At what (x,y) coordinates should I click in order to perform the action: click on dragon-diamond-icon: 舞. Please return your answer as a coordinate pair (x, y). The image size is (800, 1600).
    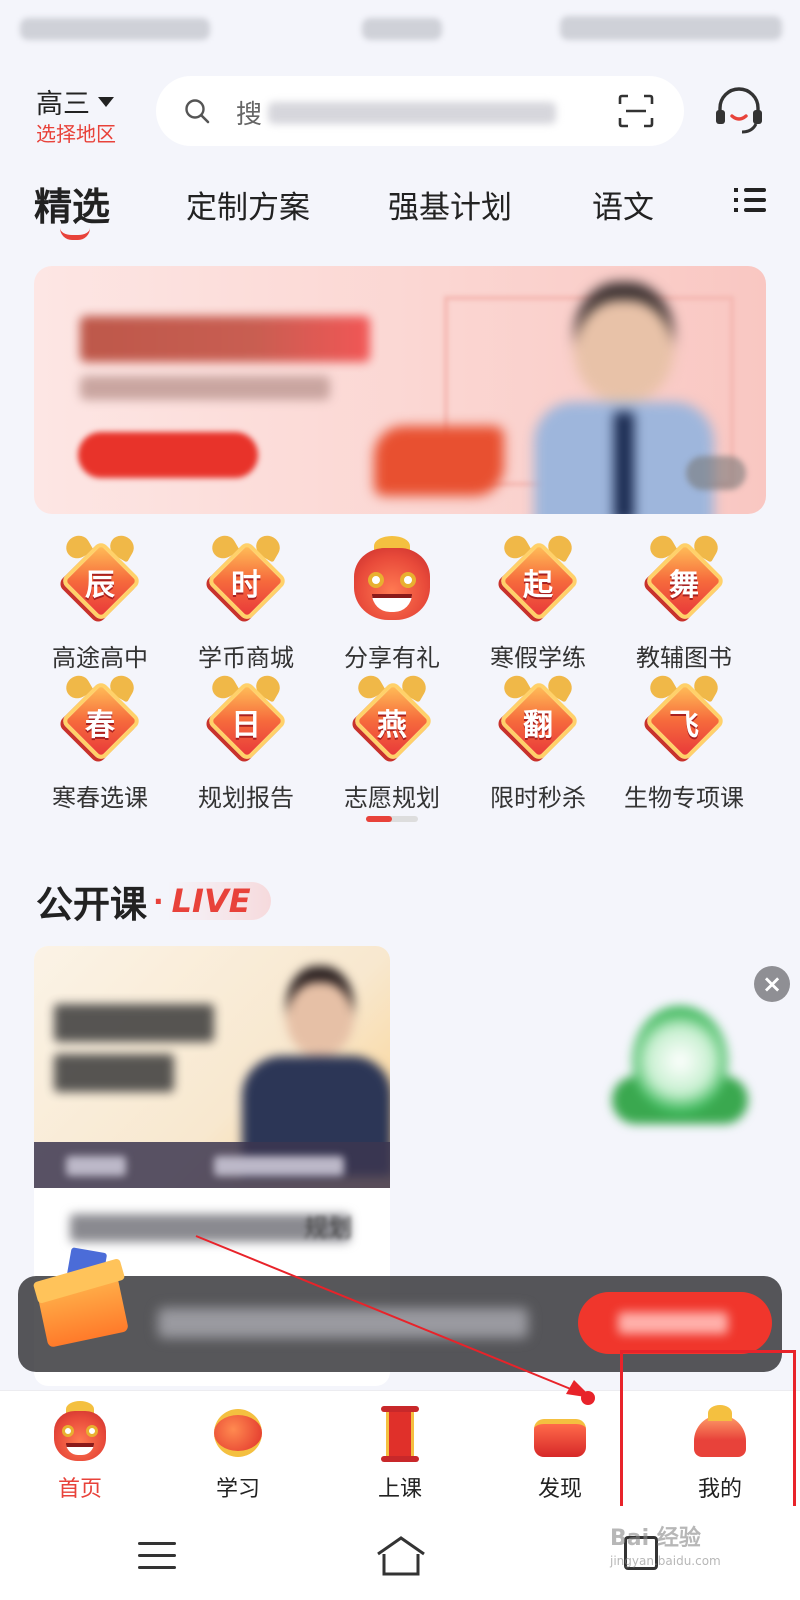
    Looking at the image, I should click on (684, 581).